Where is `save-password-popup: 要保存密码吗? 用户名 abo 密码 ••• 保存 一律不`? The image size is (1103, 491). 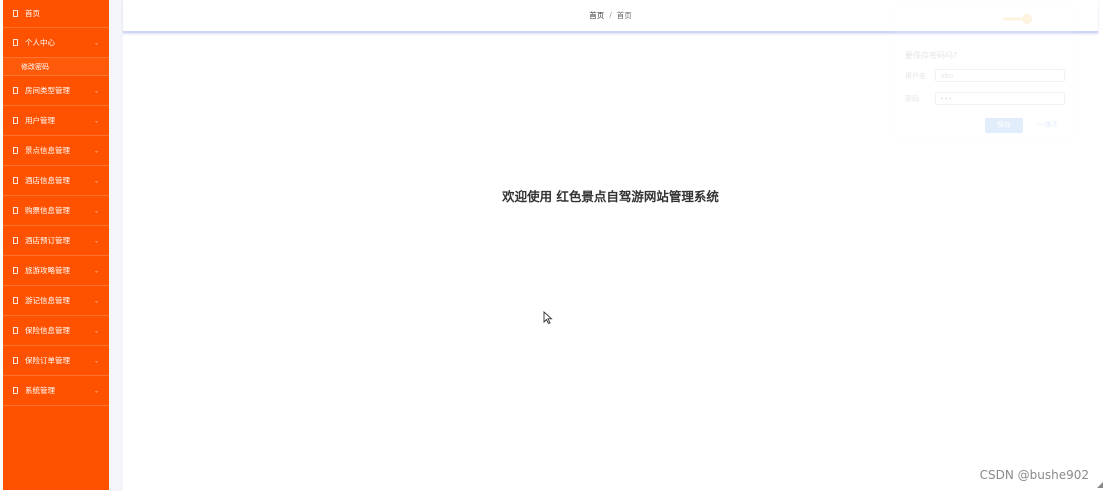
save-password-popup: 要保存密码吗? 用户名 abo 密码 ••• 保存 一律不 is located at coordinates (984, 73).